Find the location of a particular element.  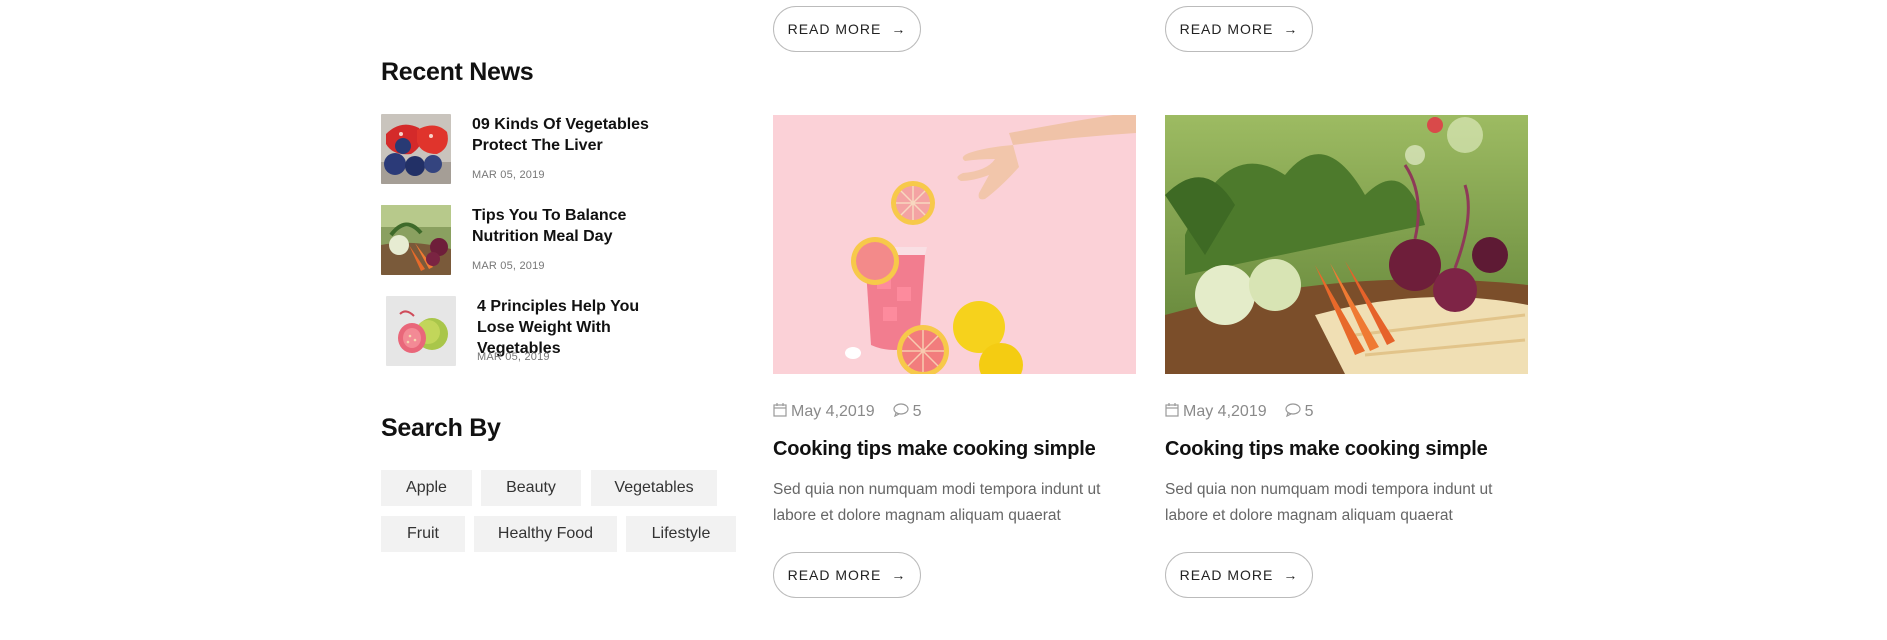

news-title: 09 Kinds Of Vegetables Protect The Liver is located at coordinates (572, 135).